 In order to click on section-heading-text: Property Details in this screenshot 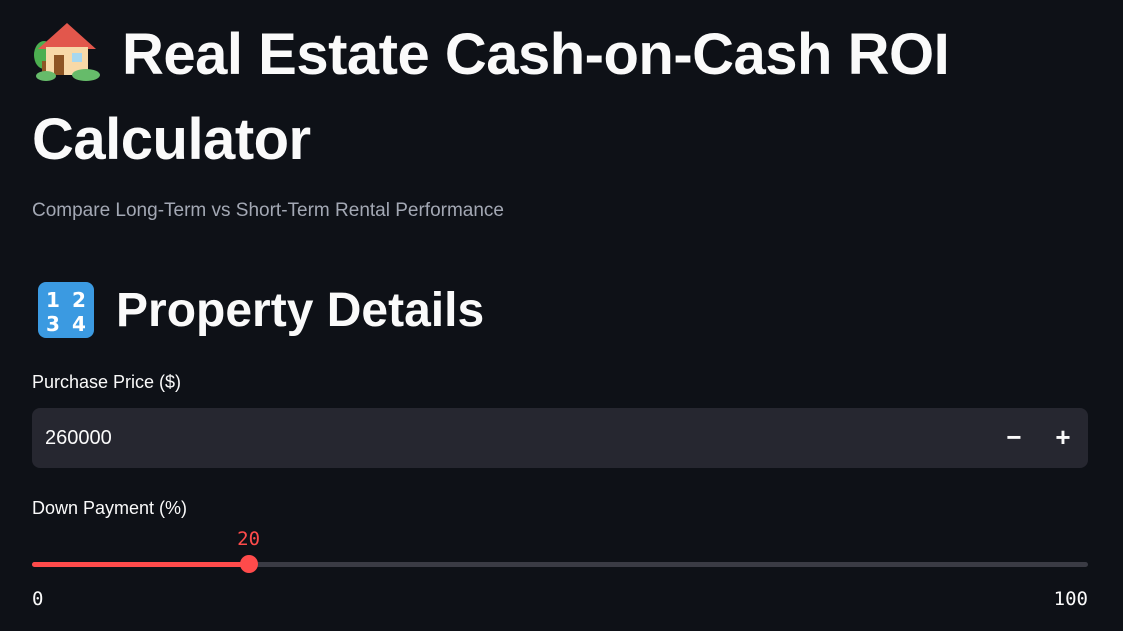, I will do `click(300, 310)`.